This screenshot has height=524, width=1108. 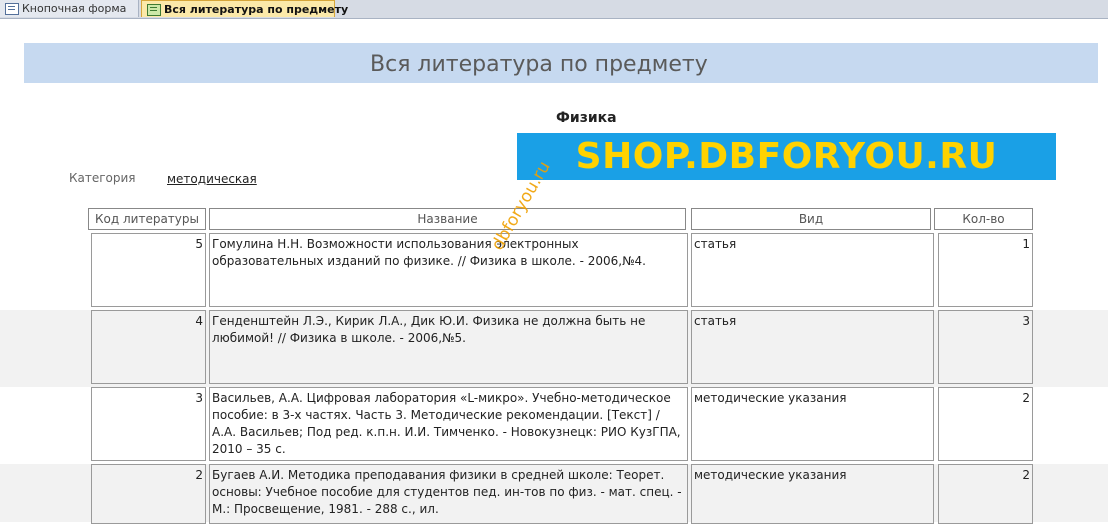 I want to click on subject-name: Физика, so click(x=586, y=118).